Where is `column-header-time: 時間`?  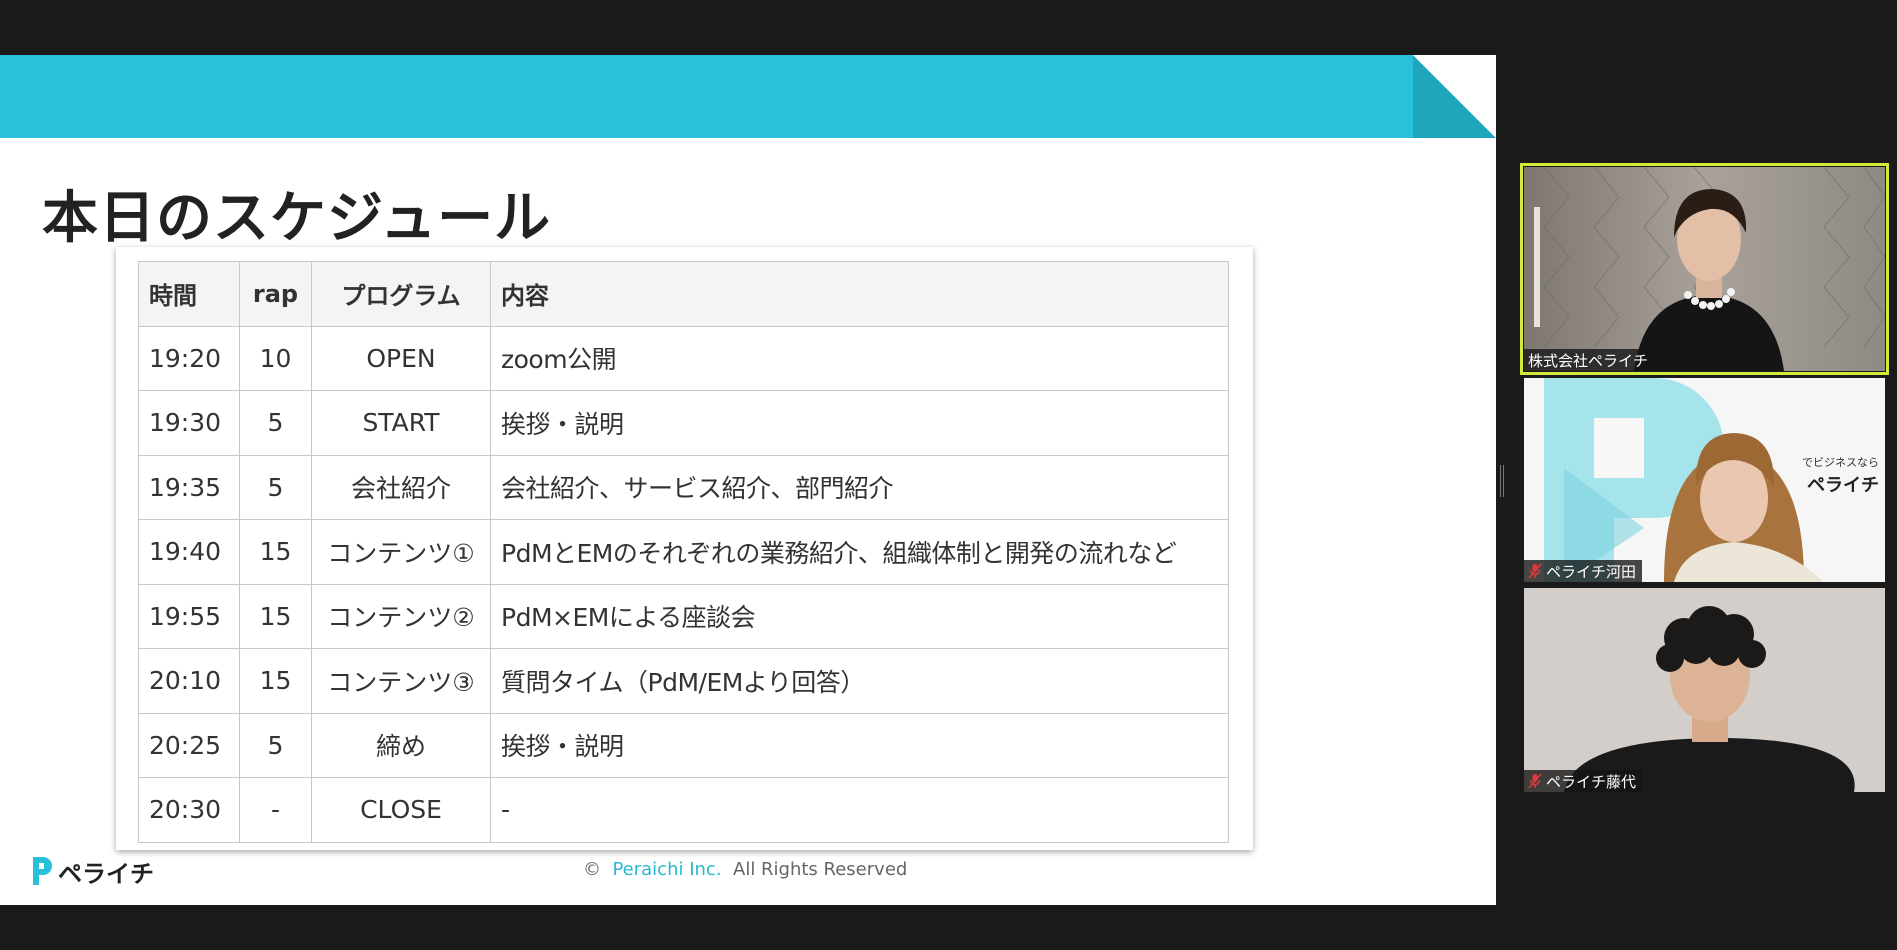 column-header-time: 時間 is located at coordinates (189, 294).